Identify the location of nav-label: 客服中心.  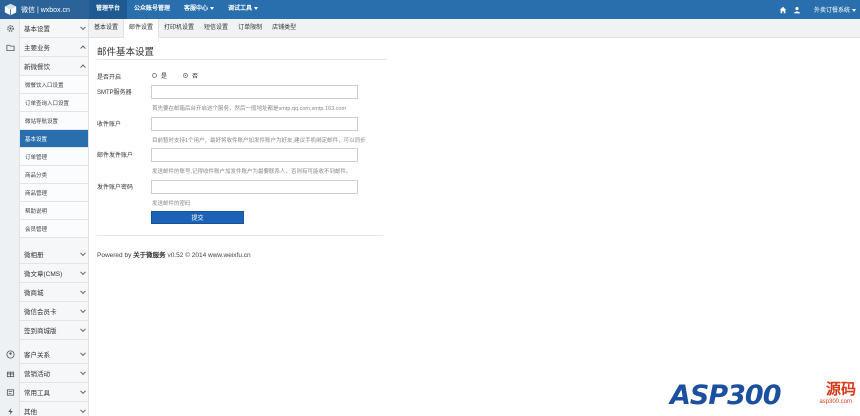
(196, 9).